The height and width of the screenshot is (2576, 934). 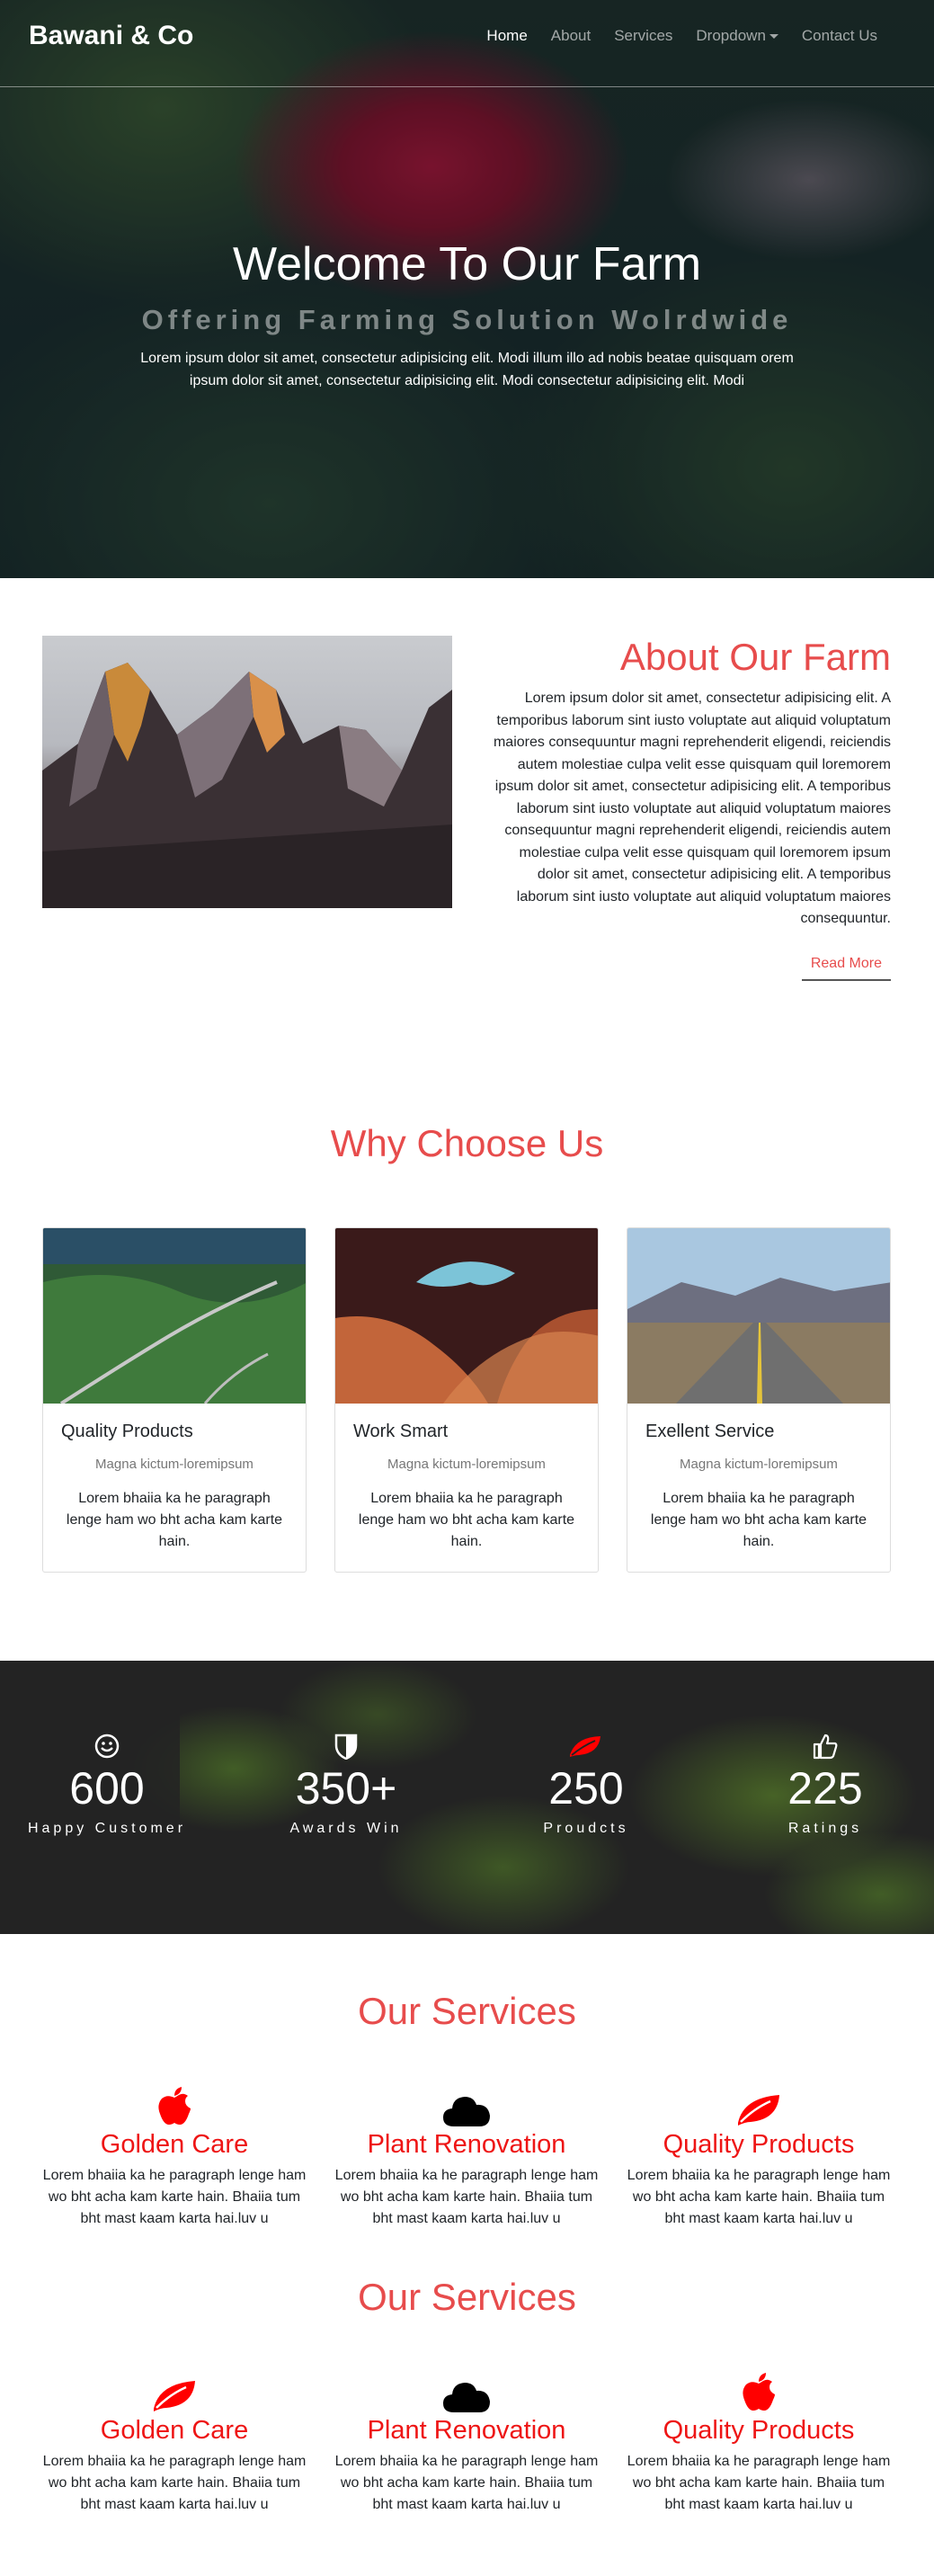 What do you see at coordinates (174, 1317) in the screenshot?
I see `valley-image` at bounding box center [174, 1317].